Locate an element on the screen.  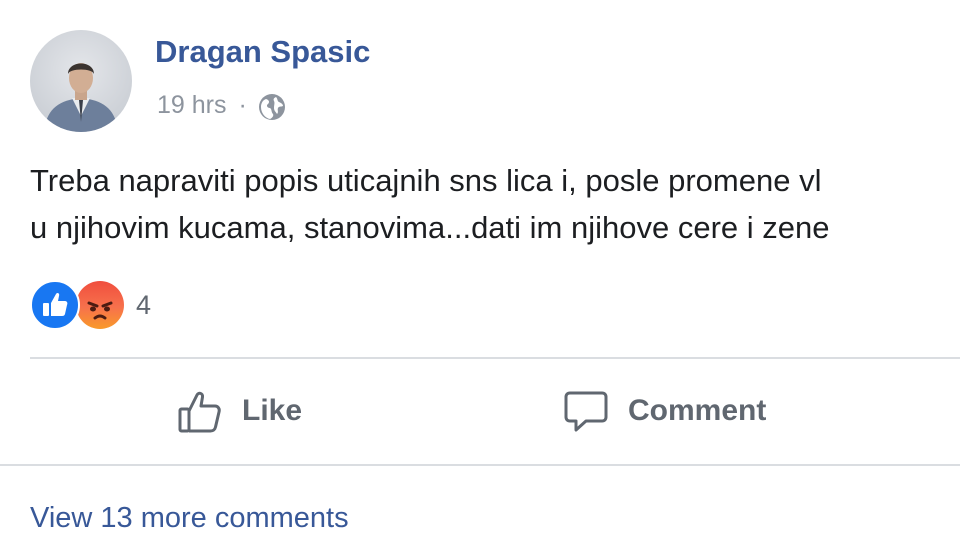
like-button-label: Like is located at coordinates (272, 410).